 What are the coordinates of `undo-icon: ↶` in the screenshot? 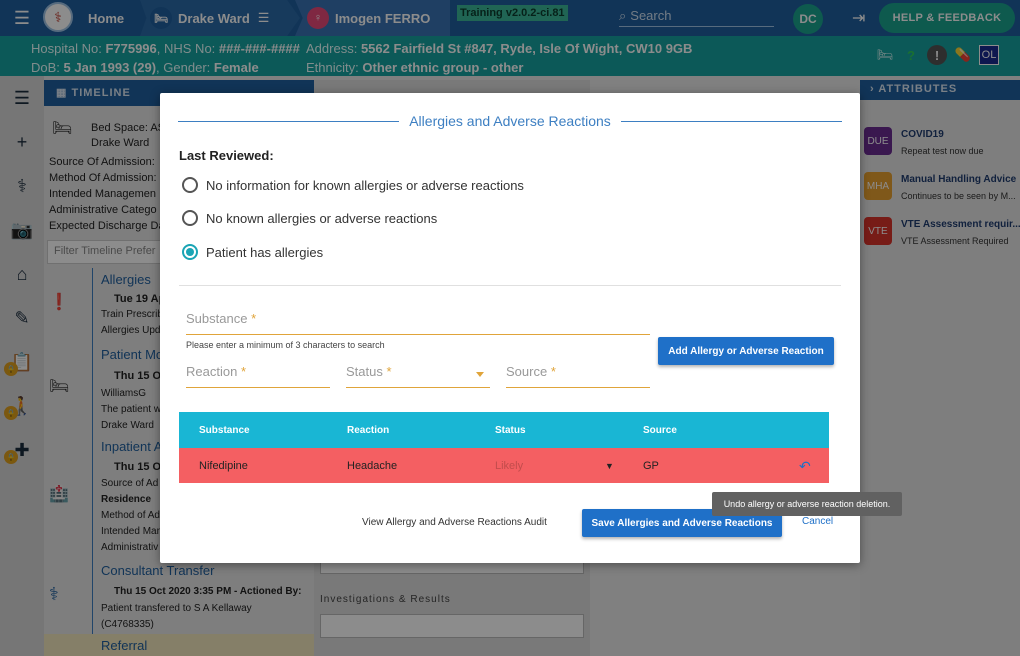 It's located at (805, 466).